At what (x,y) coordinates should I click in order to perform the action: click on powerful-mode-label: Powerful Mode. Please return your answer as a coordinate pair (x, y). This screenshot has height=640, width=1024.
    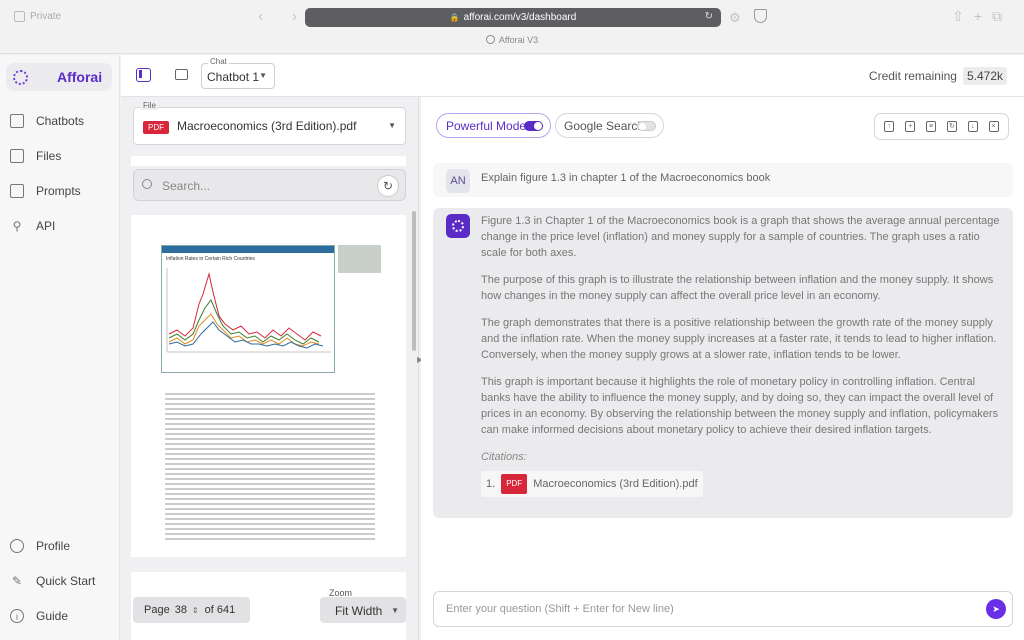
    Looking at the image, I should click on (486, 125).